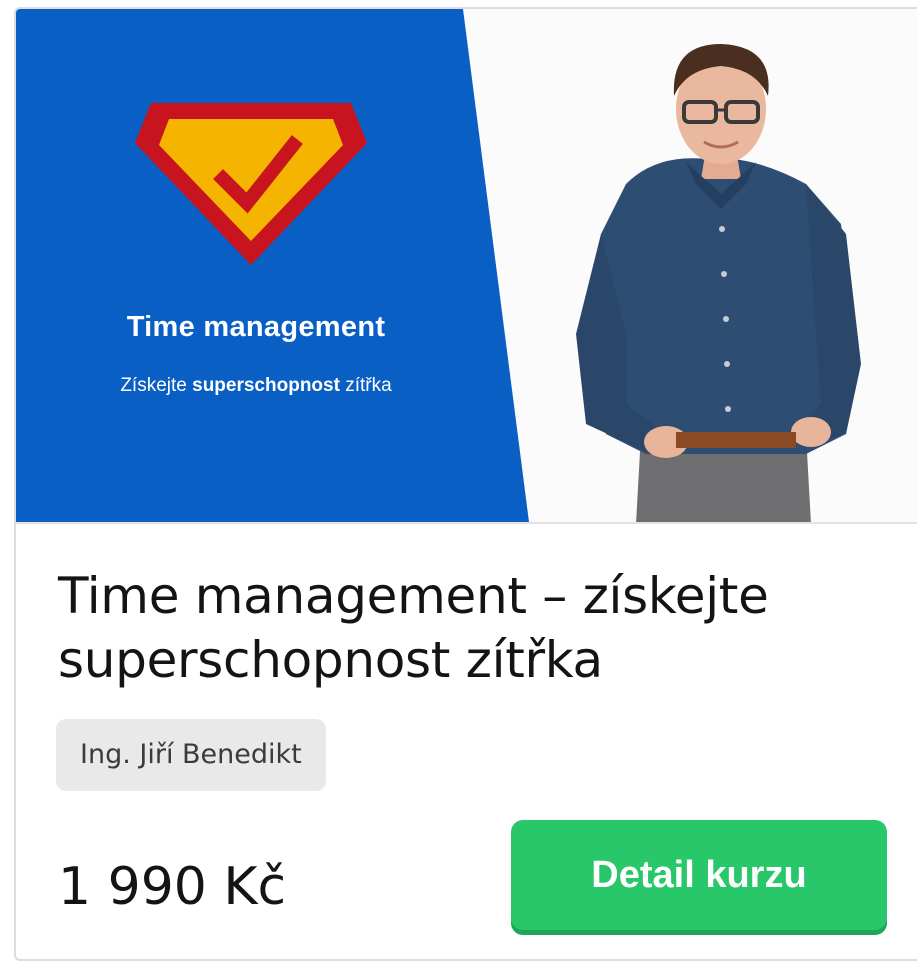 Image resolution: width=917 pixels, height=965 pixels. I want to click on superhero-shield-check-icon, so click(251, 184).